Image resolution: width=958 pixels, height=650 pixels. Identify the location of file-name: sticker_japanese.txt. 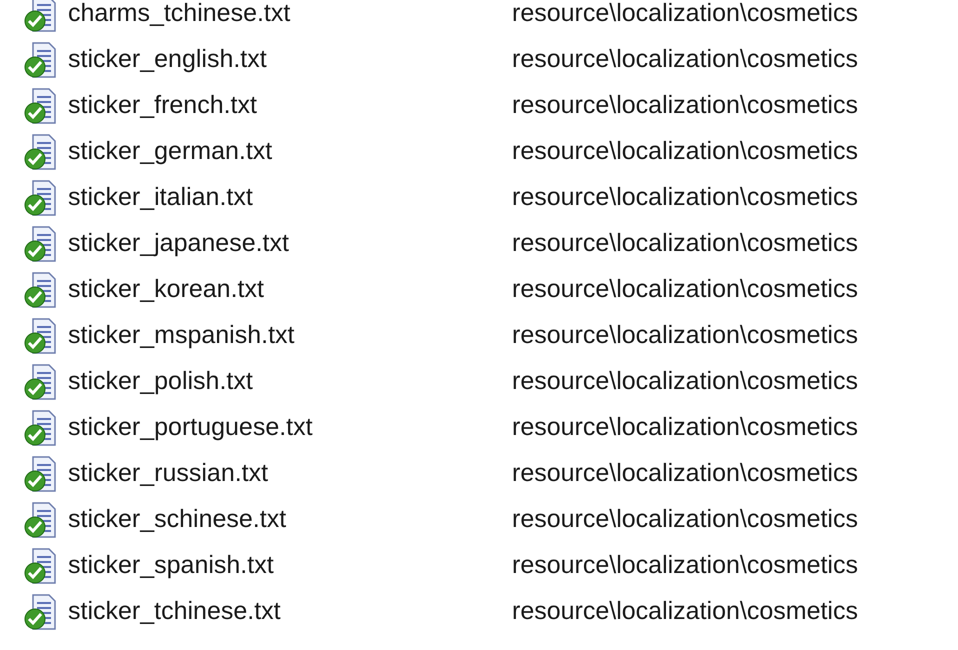
(285, 244).